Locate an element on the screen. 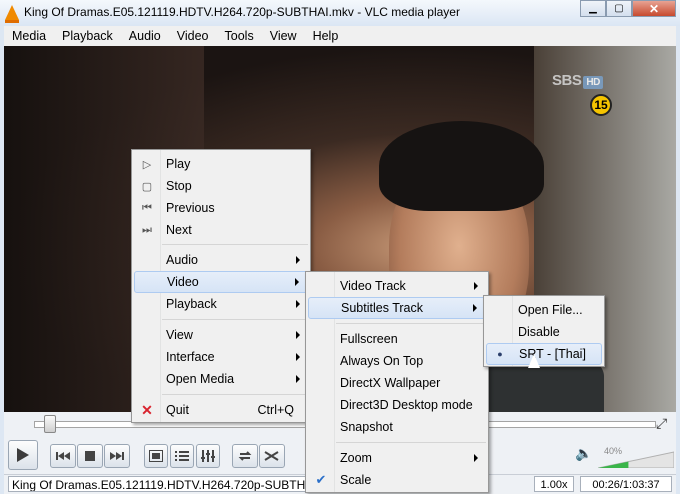 The height and width of the screenshot is (494, 680). play-button is located at coordinates (23, 455).